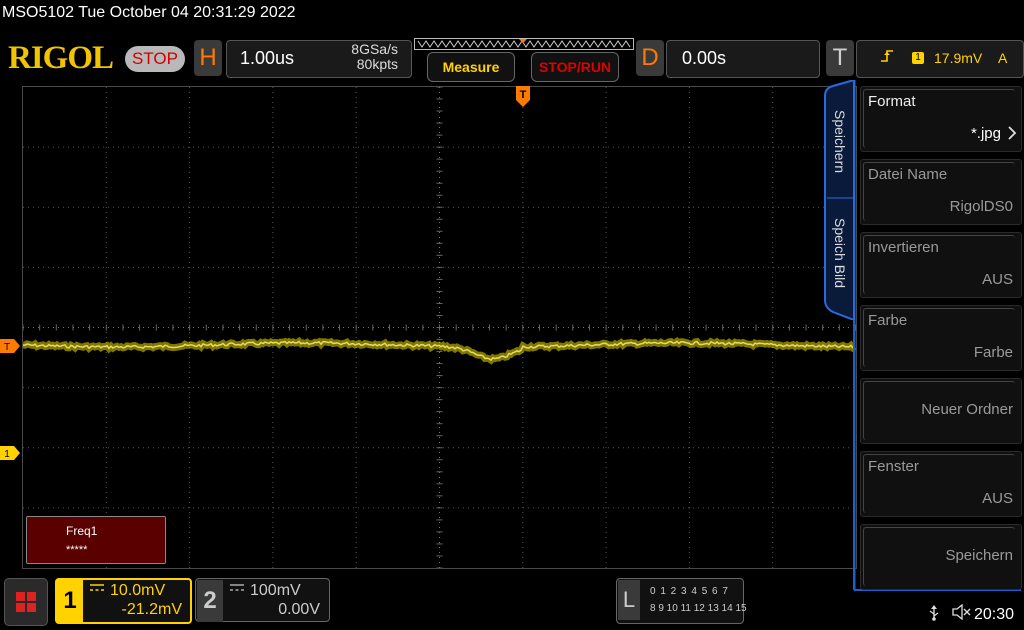 The width and height of the screenshot is (1024, 630). Describe the element at coordinates (7, 454) in the screenshot. I see `ch1-marker-label: 1` at that location.